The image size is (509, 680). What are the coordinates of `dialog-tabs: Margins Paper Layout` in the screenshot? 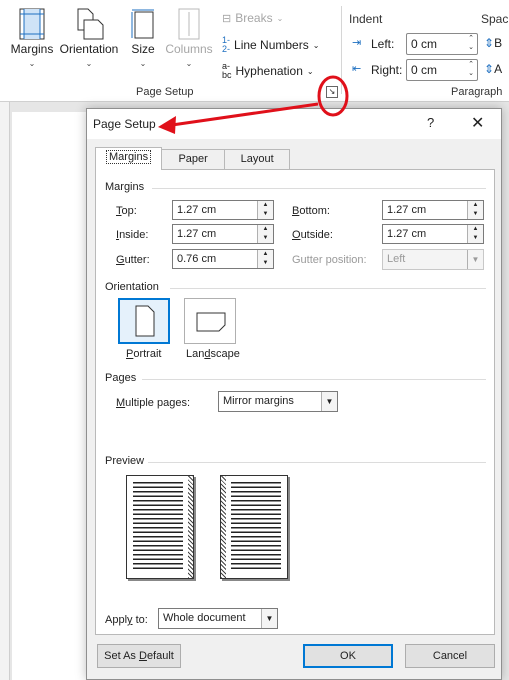 It's located at (193, 159).